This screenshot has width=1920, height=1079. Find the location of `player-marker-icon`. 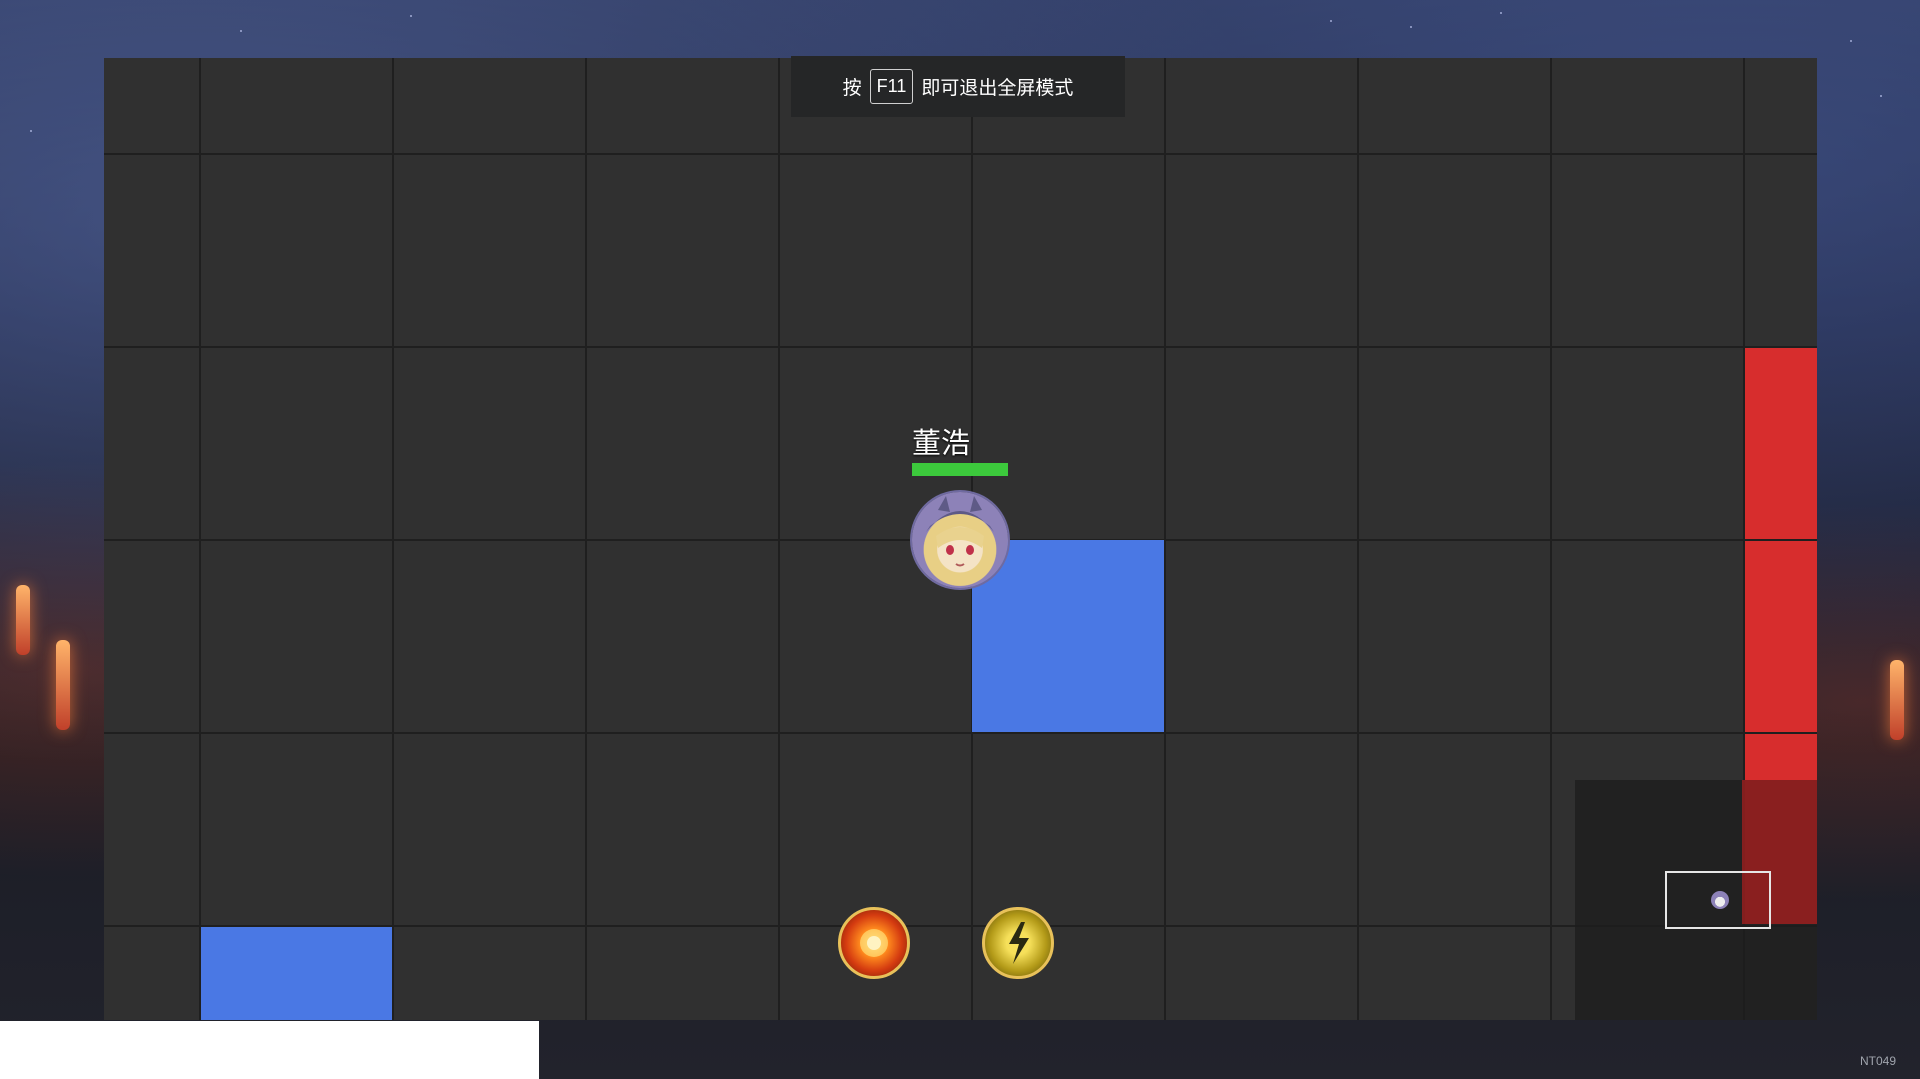

player-marker-icon is located at coordinates (1720, 900).